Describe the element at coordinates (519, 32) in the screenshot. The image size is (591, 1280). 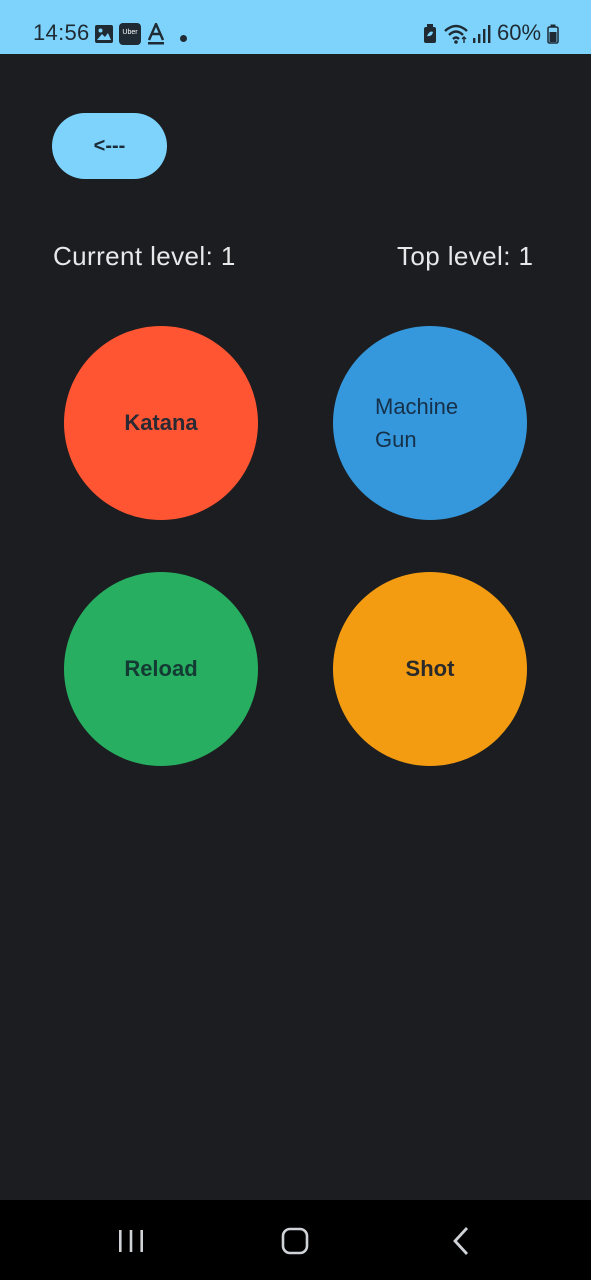
I see `battery-percentage: 60%` at that location.